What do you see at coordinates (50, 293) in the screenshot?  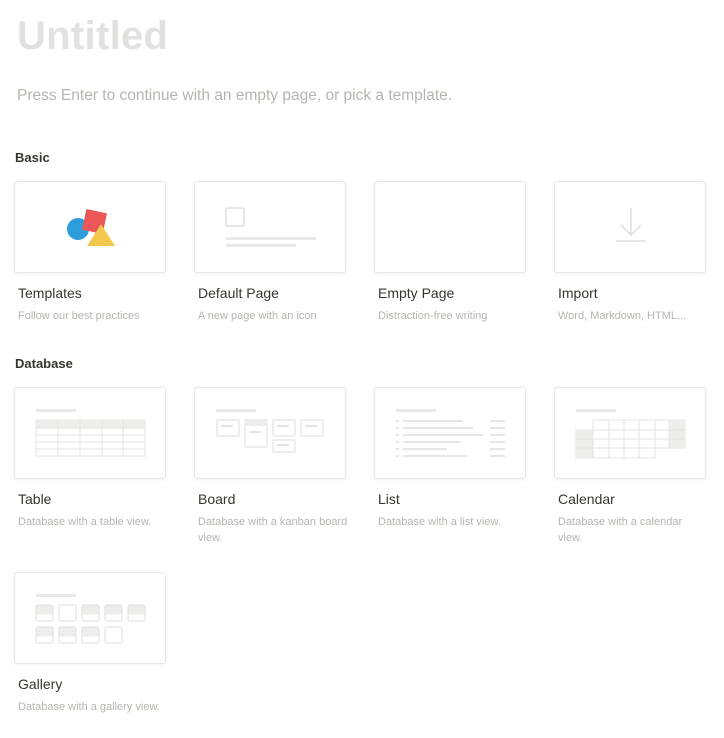 I see `card-title: Templates` at bounding box center [50, 293].